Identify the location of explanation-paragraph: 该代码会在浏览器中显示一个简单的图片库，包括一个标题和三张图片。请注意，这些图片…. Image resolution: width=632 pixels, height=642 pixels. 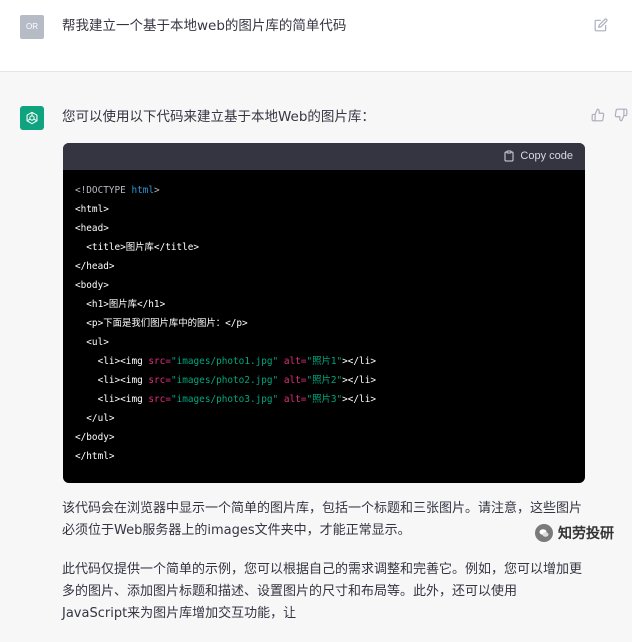
(322, 519).